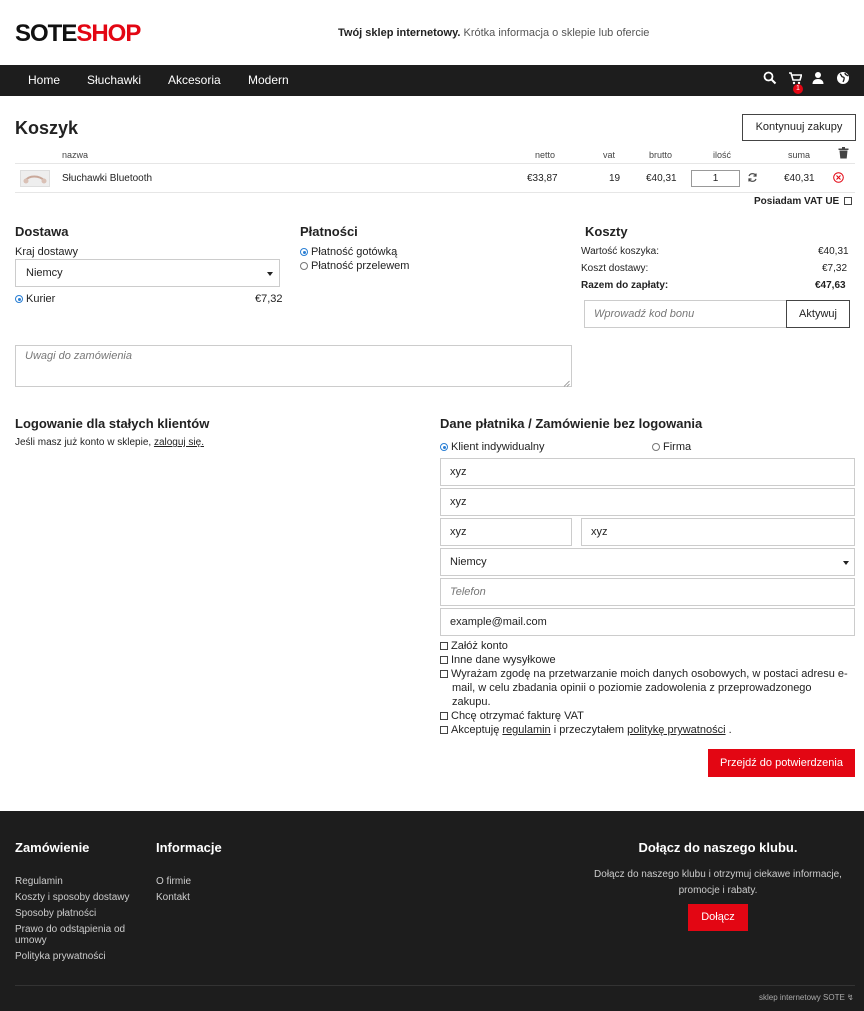 This screenshot has width=864, height=1011. Describe the element at coordinates (625, 285) in the screenshot. I see `total-label: Razem do zapłaty:` at that location.